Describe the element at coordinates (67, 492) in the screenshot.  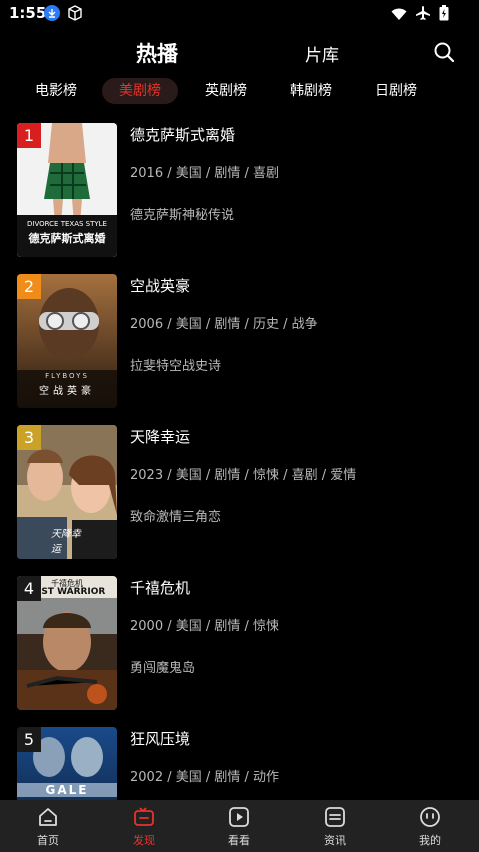
I see `poster-image: 天降幸运 3` at that location.